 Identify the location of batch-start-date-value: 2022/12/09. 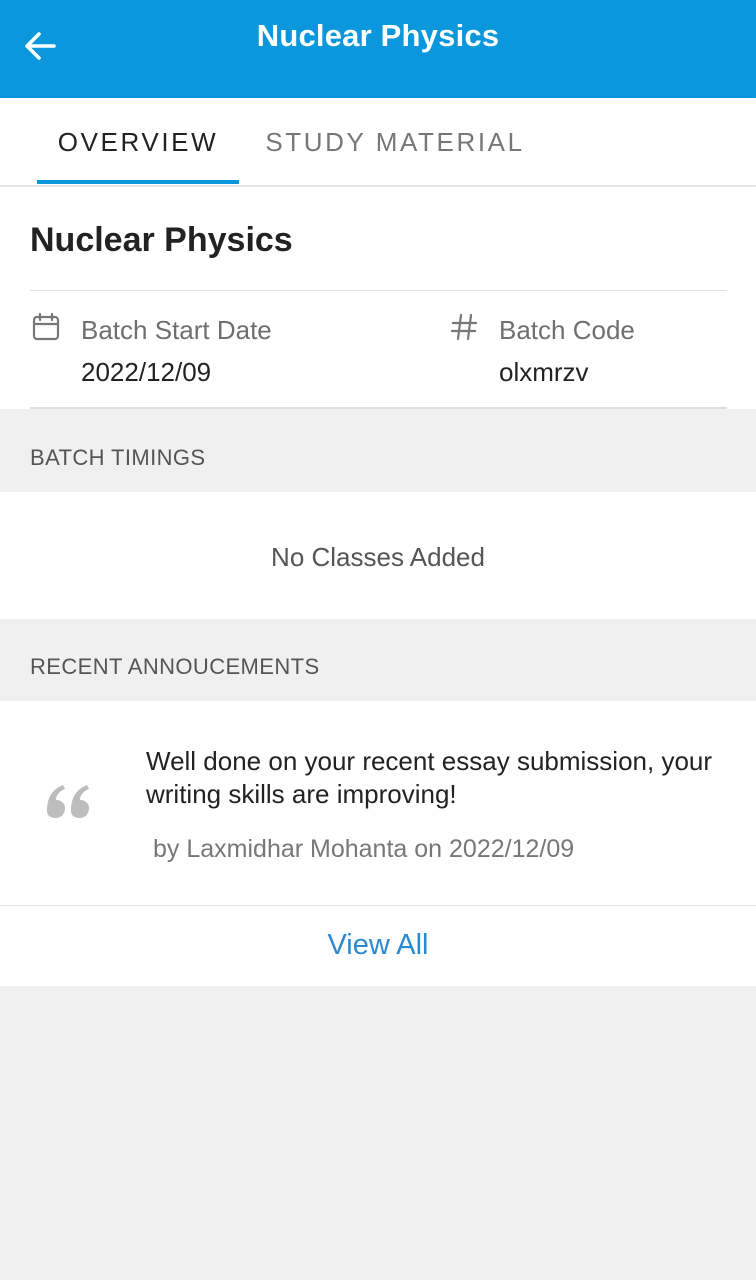
(146, 372).